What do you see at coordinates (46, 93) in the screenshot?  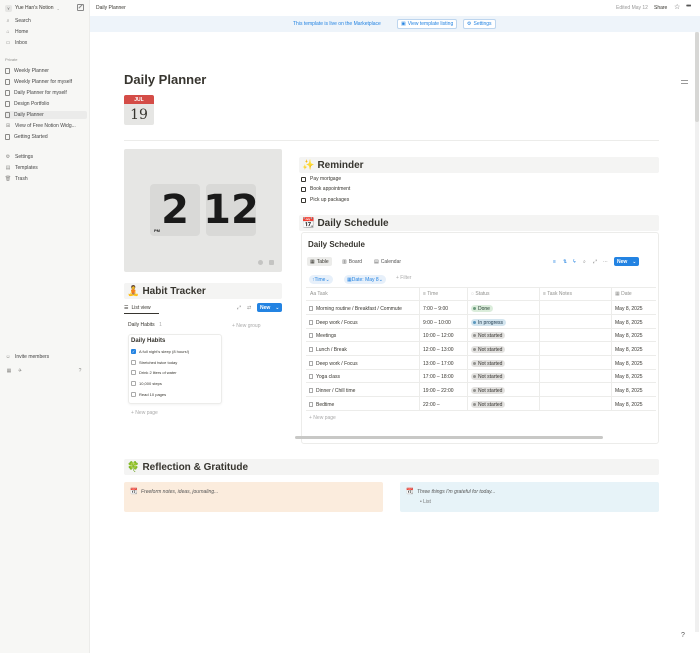 I see `sidebar-page-daily-planner-myself: Daily Planner for myself` at bounding box center [46, 93].